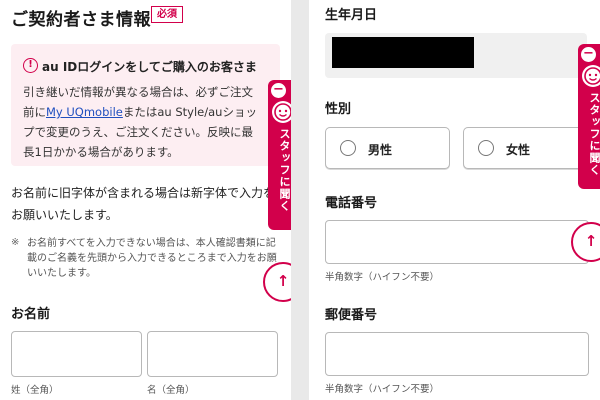  Describe the element at coordinates (351, 315) in the screenshot. I see `postal-label: 郵便番号` at that location.